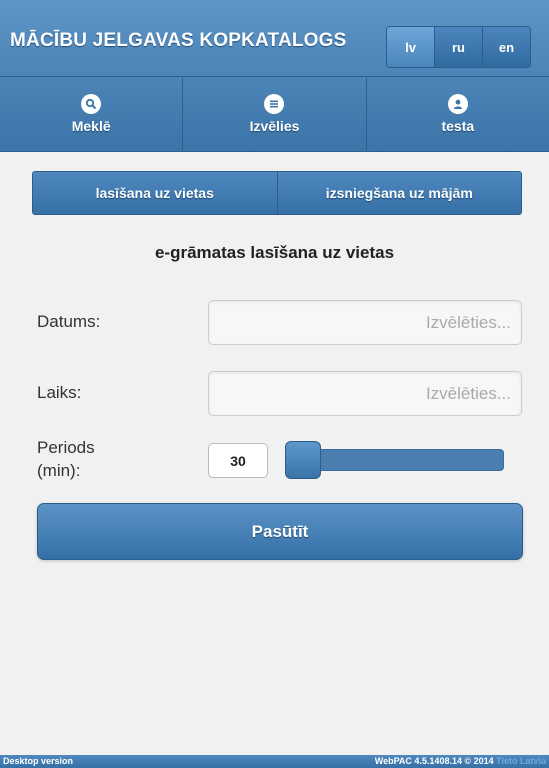 This screenshot has width=549, height=768. I want to click on main-nav: Meklē Izvēlies testa, so click(274, 113).